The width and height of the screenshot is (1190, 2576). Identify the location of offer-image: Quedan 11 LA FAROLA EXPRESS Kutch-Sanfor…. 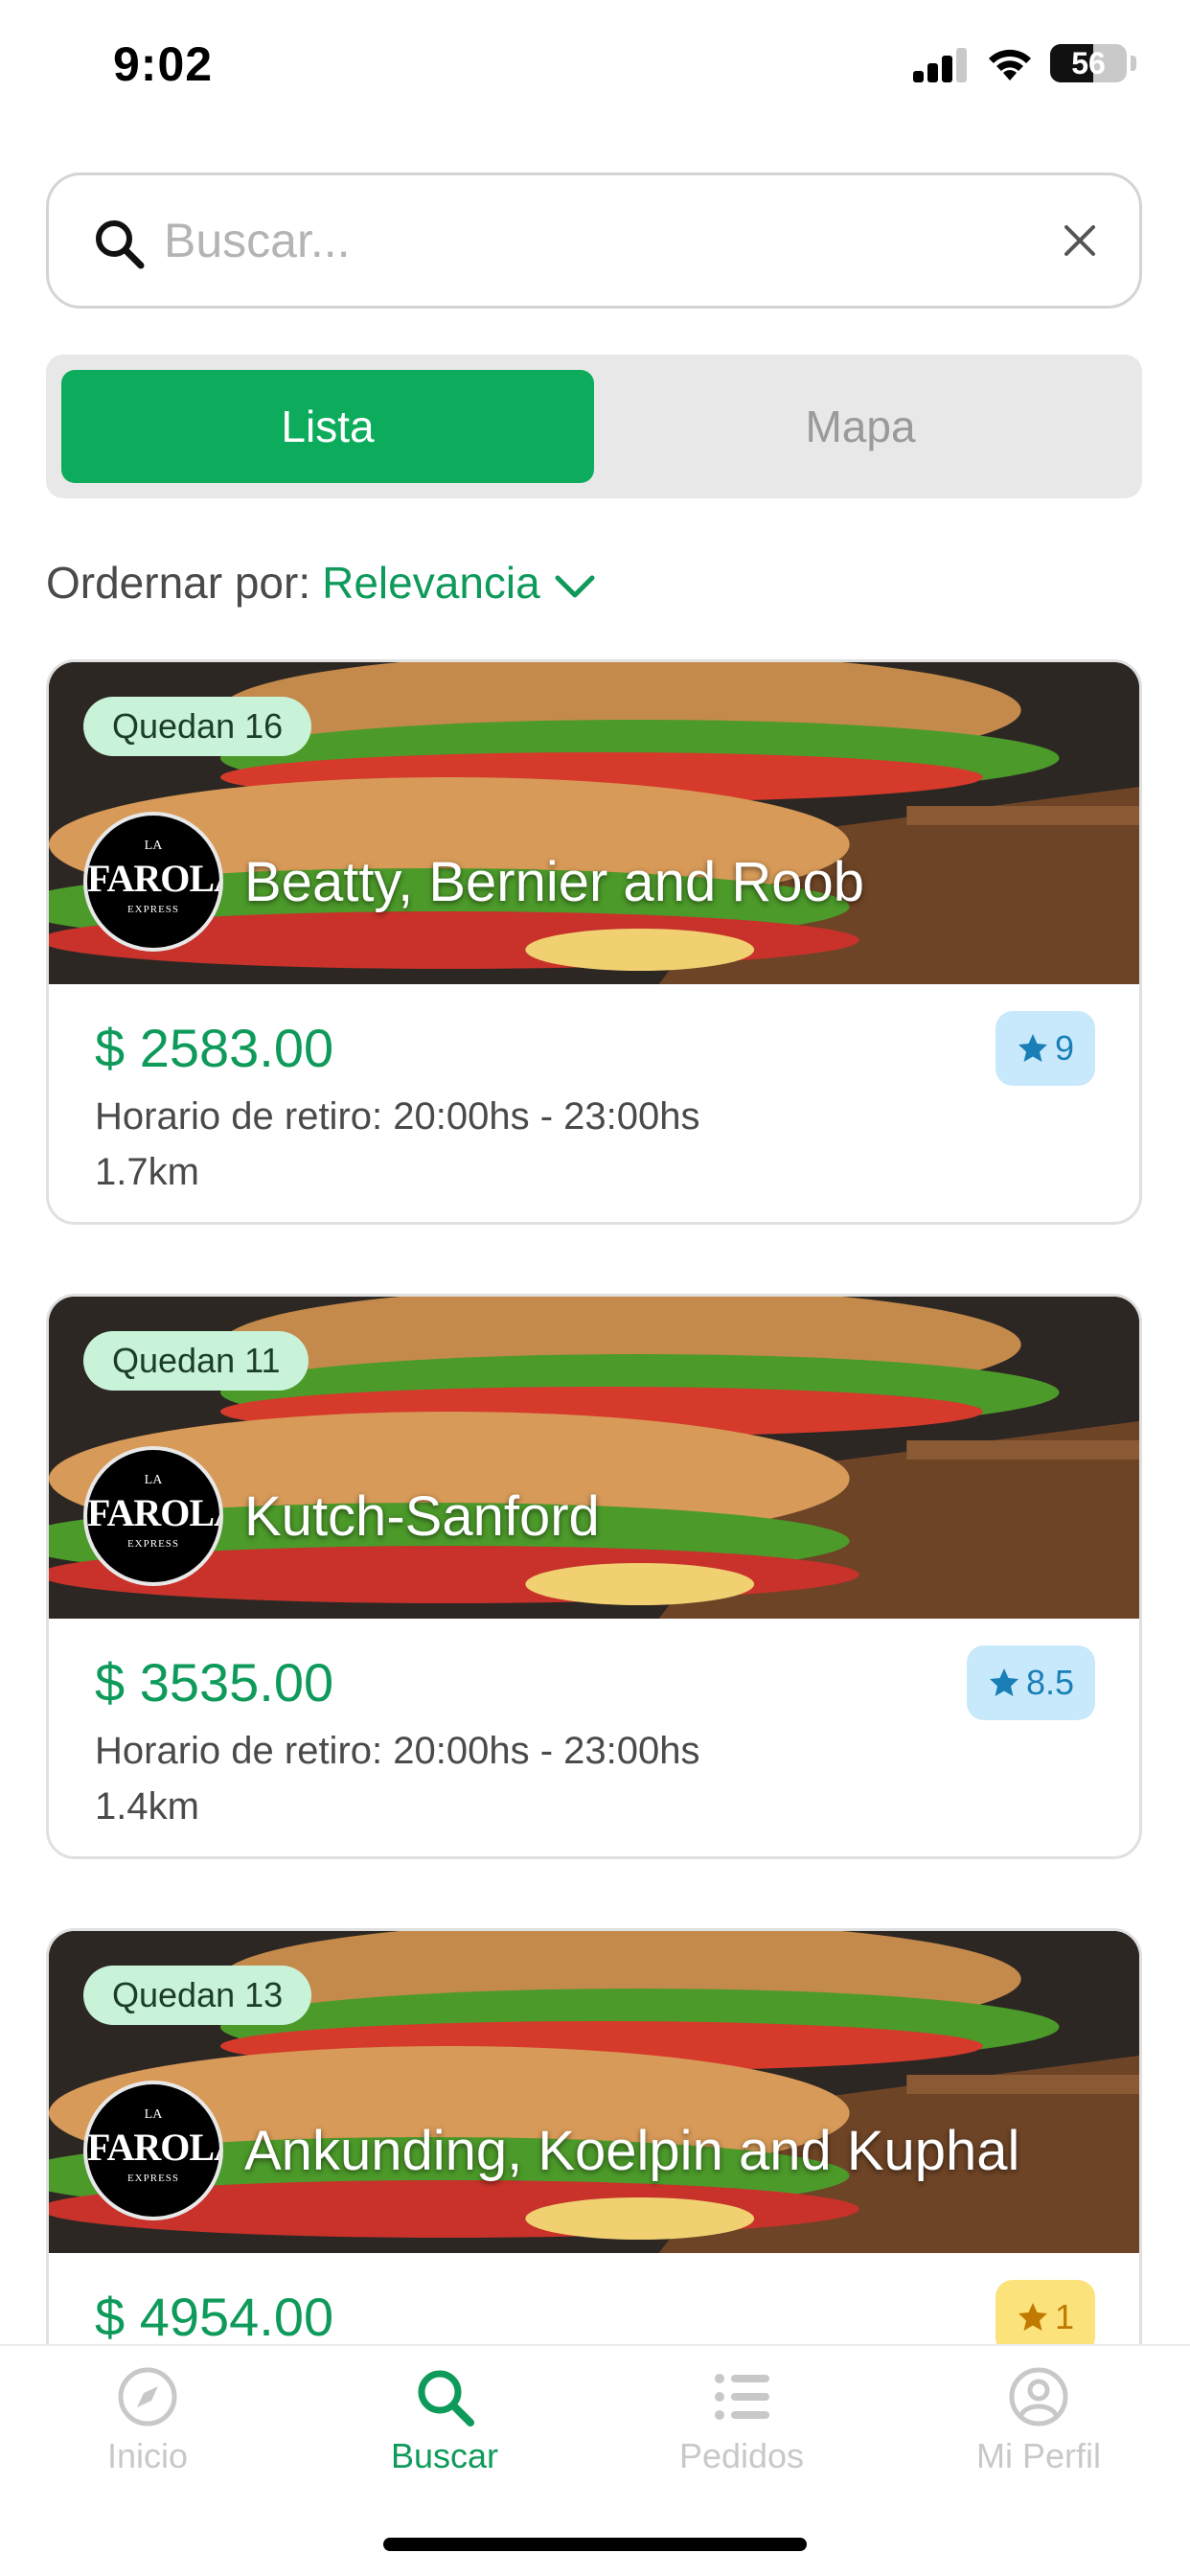
(594, 1458).